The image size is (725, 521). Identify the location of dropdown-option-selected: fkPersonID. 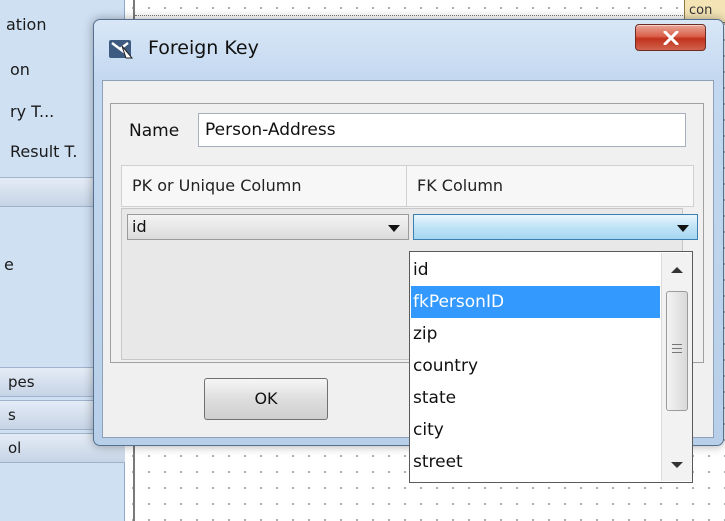
(535, 302).